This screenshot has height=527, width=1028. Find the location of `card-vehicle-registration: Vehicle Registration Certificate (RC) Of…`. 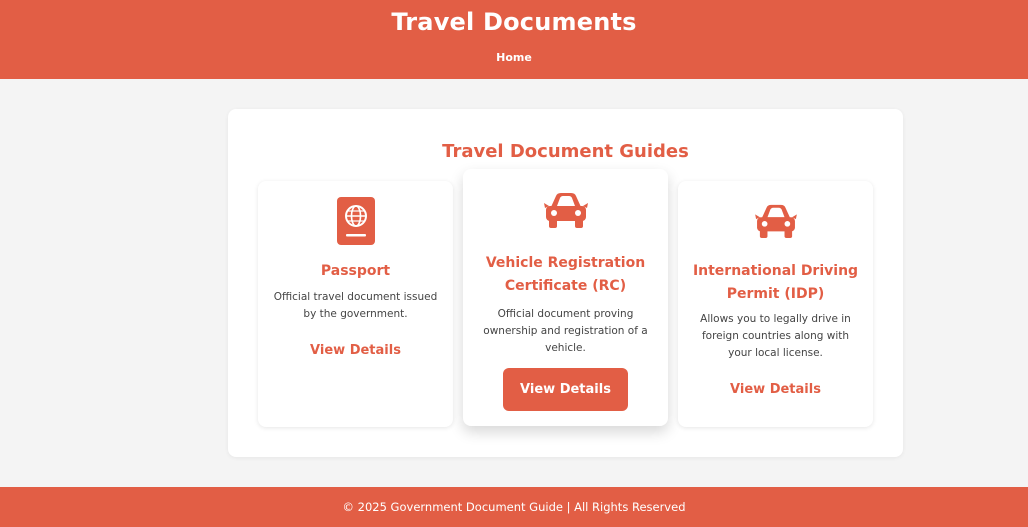

card-vehicle-registration: Vehicle Registration Certificate (RC) Of… is located at coordinates (565, 297).